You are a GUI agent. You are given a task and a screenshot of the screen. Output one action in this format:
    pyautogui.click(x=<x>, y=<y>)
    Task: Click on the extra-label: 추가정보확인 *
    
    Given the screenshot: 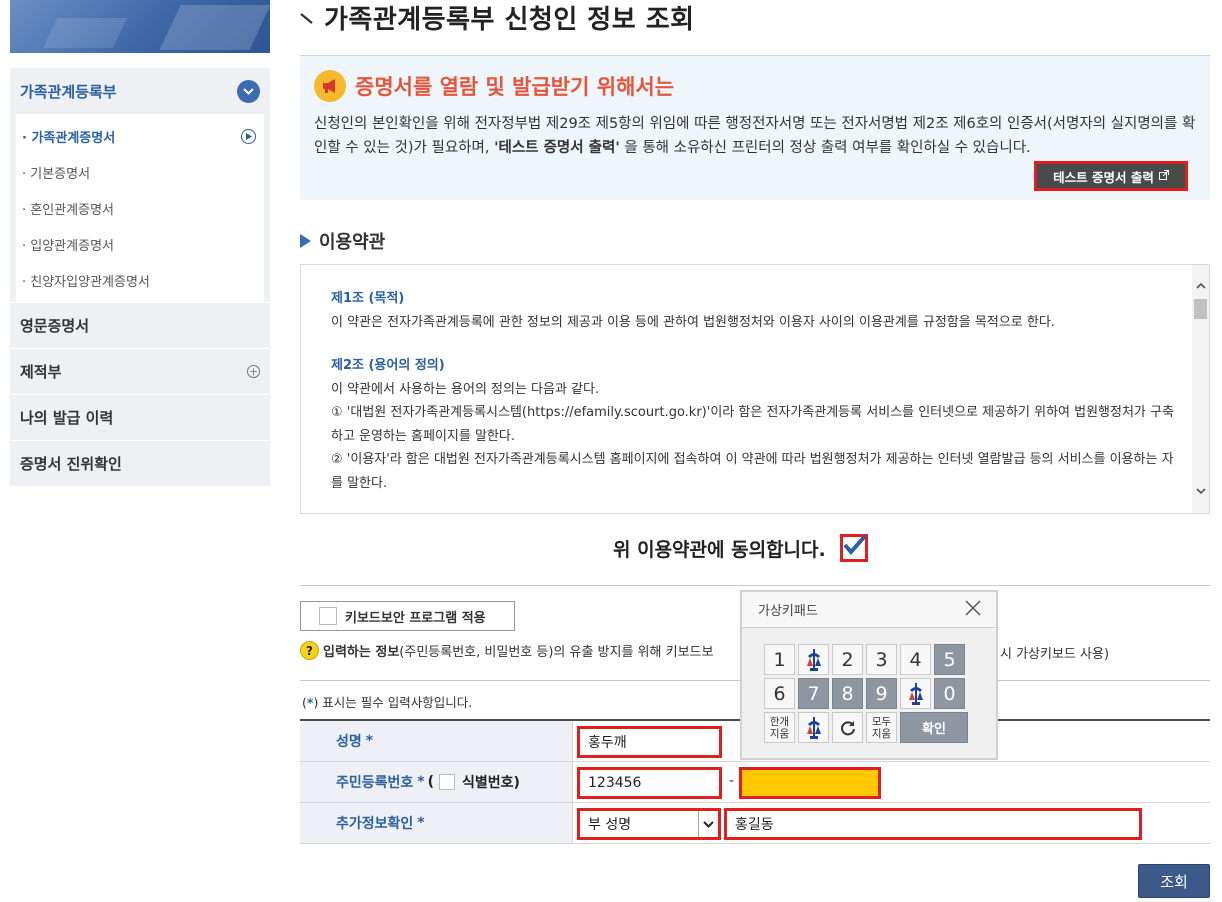 What is the action you would take?
    pyautogui.click(x=436, y=823)
    